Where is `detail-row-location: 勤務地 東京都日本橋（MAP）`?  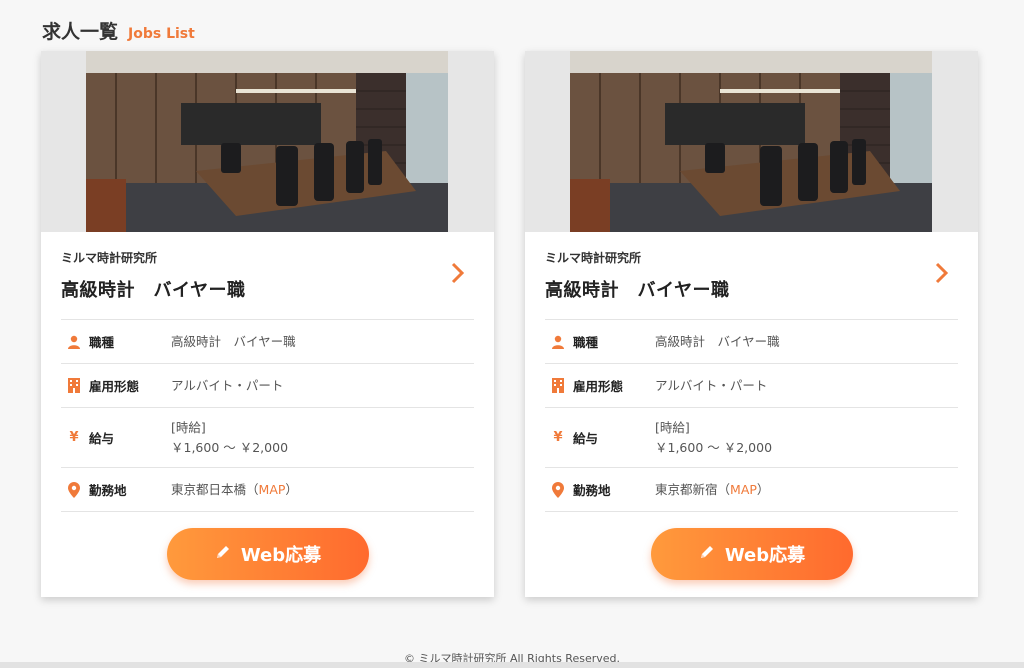
detail-row-location: 勤務地 東京都日本橋（MAP） is located at coordinates (267, 489).